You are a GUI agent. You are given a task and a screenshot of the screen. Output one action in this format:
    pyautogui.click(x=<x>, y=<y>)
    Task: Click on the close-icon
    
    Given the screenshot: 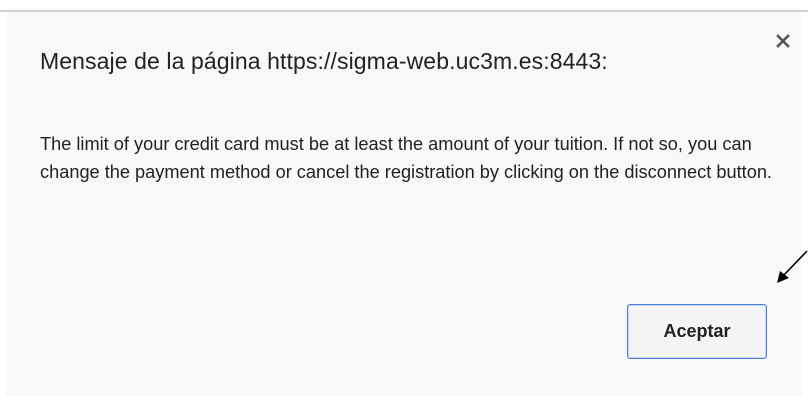 What is the action you would take?
    pyautogui.click(x=783, y=41)
    